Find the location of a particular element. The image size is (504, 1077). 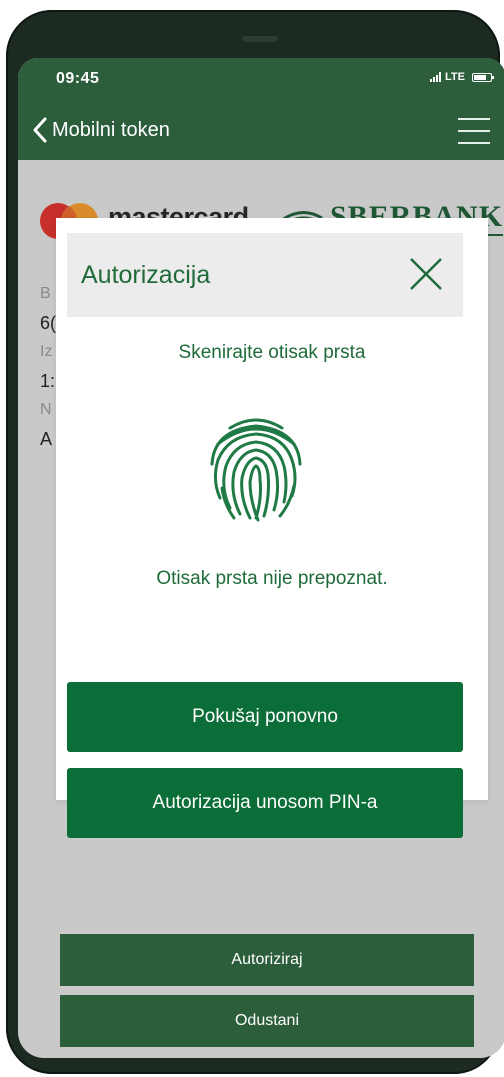

error-message: Otisak prsta nije prepoznat. is located at coordinates (272, 578).